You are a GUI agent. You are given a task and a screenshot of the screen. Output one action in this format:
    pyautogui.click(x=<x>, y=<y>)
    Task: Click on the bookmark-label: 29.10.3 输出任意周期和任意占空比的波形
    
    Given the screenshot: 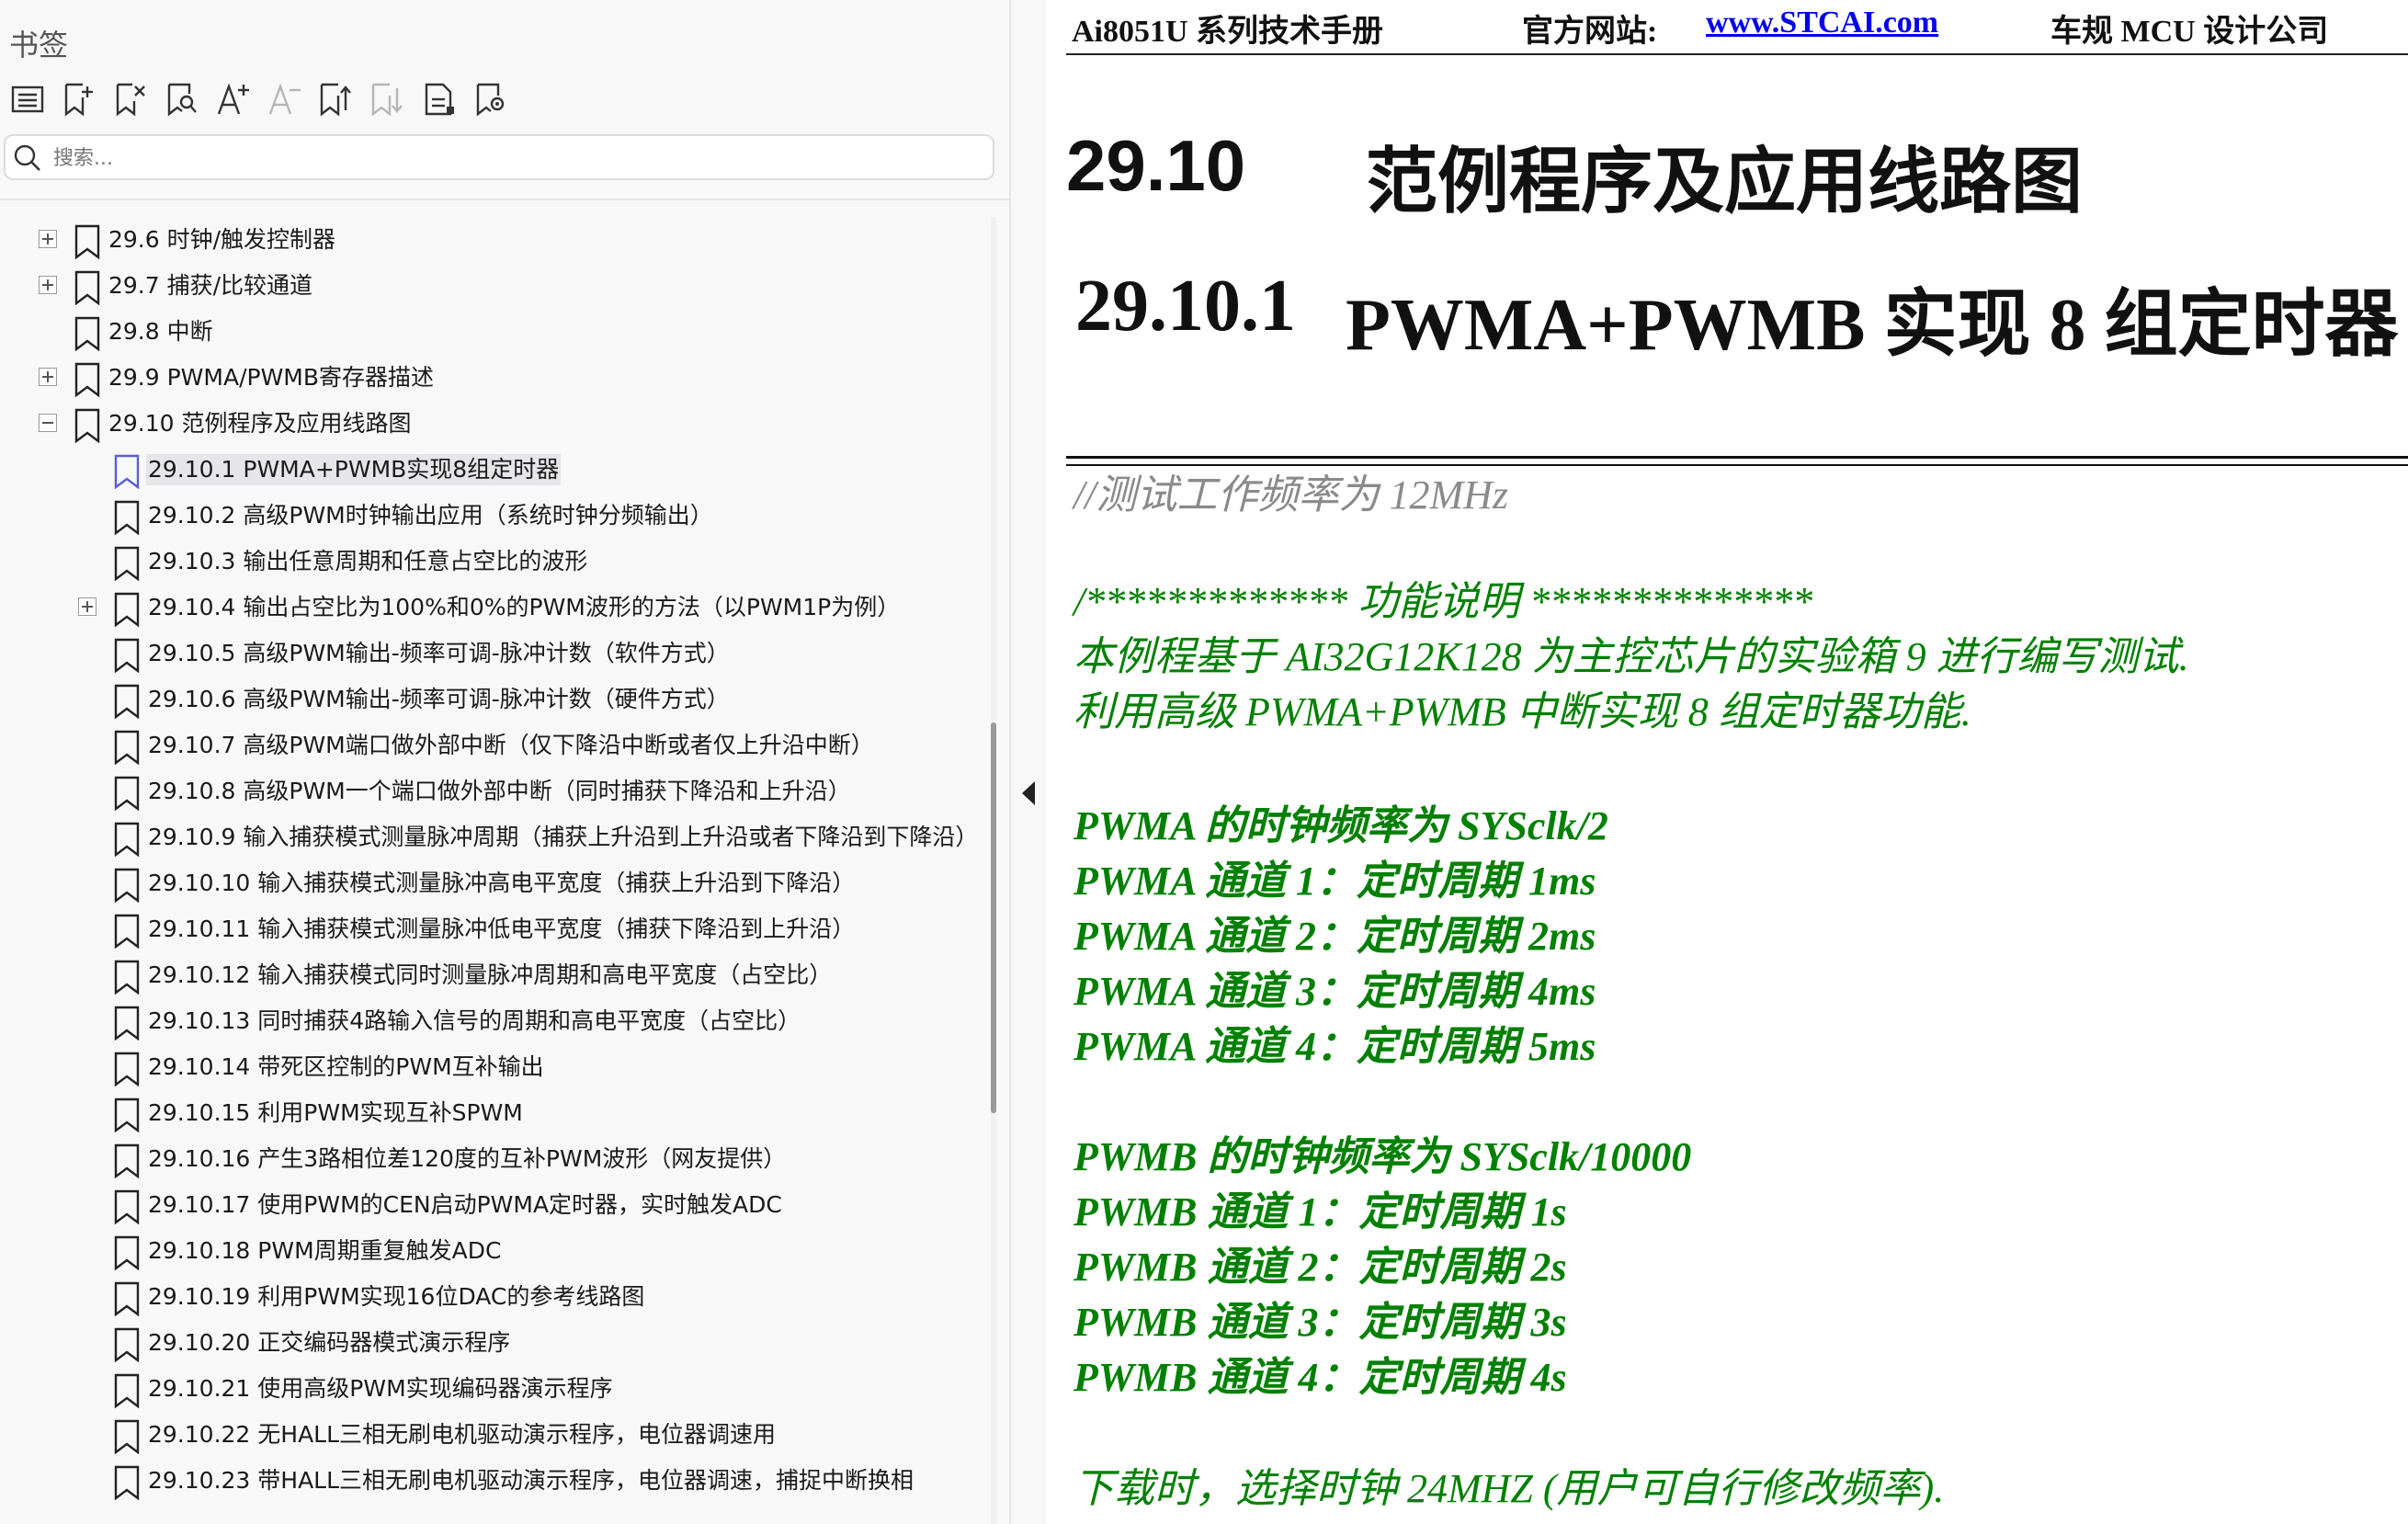 What is the action you would take?
    pyautogui.click(x=368, y=561)
    